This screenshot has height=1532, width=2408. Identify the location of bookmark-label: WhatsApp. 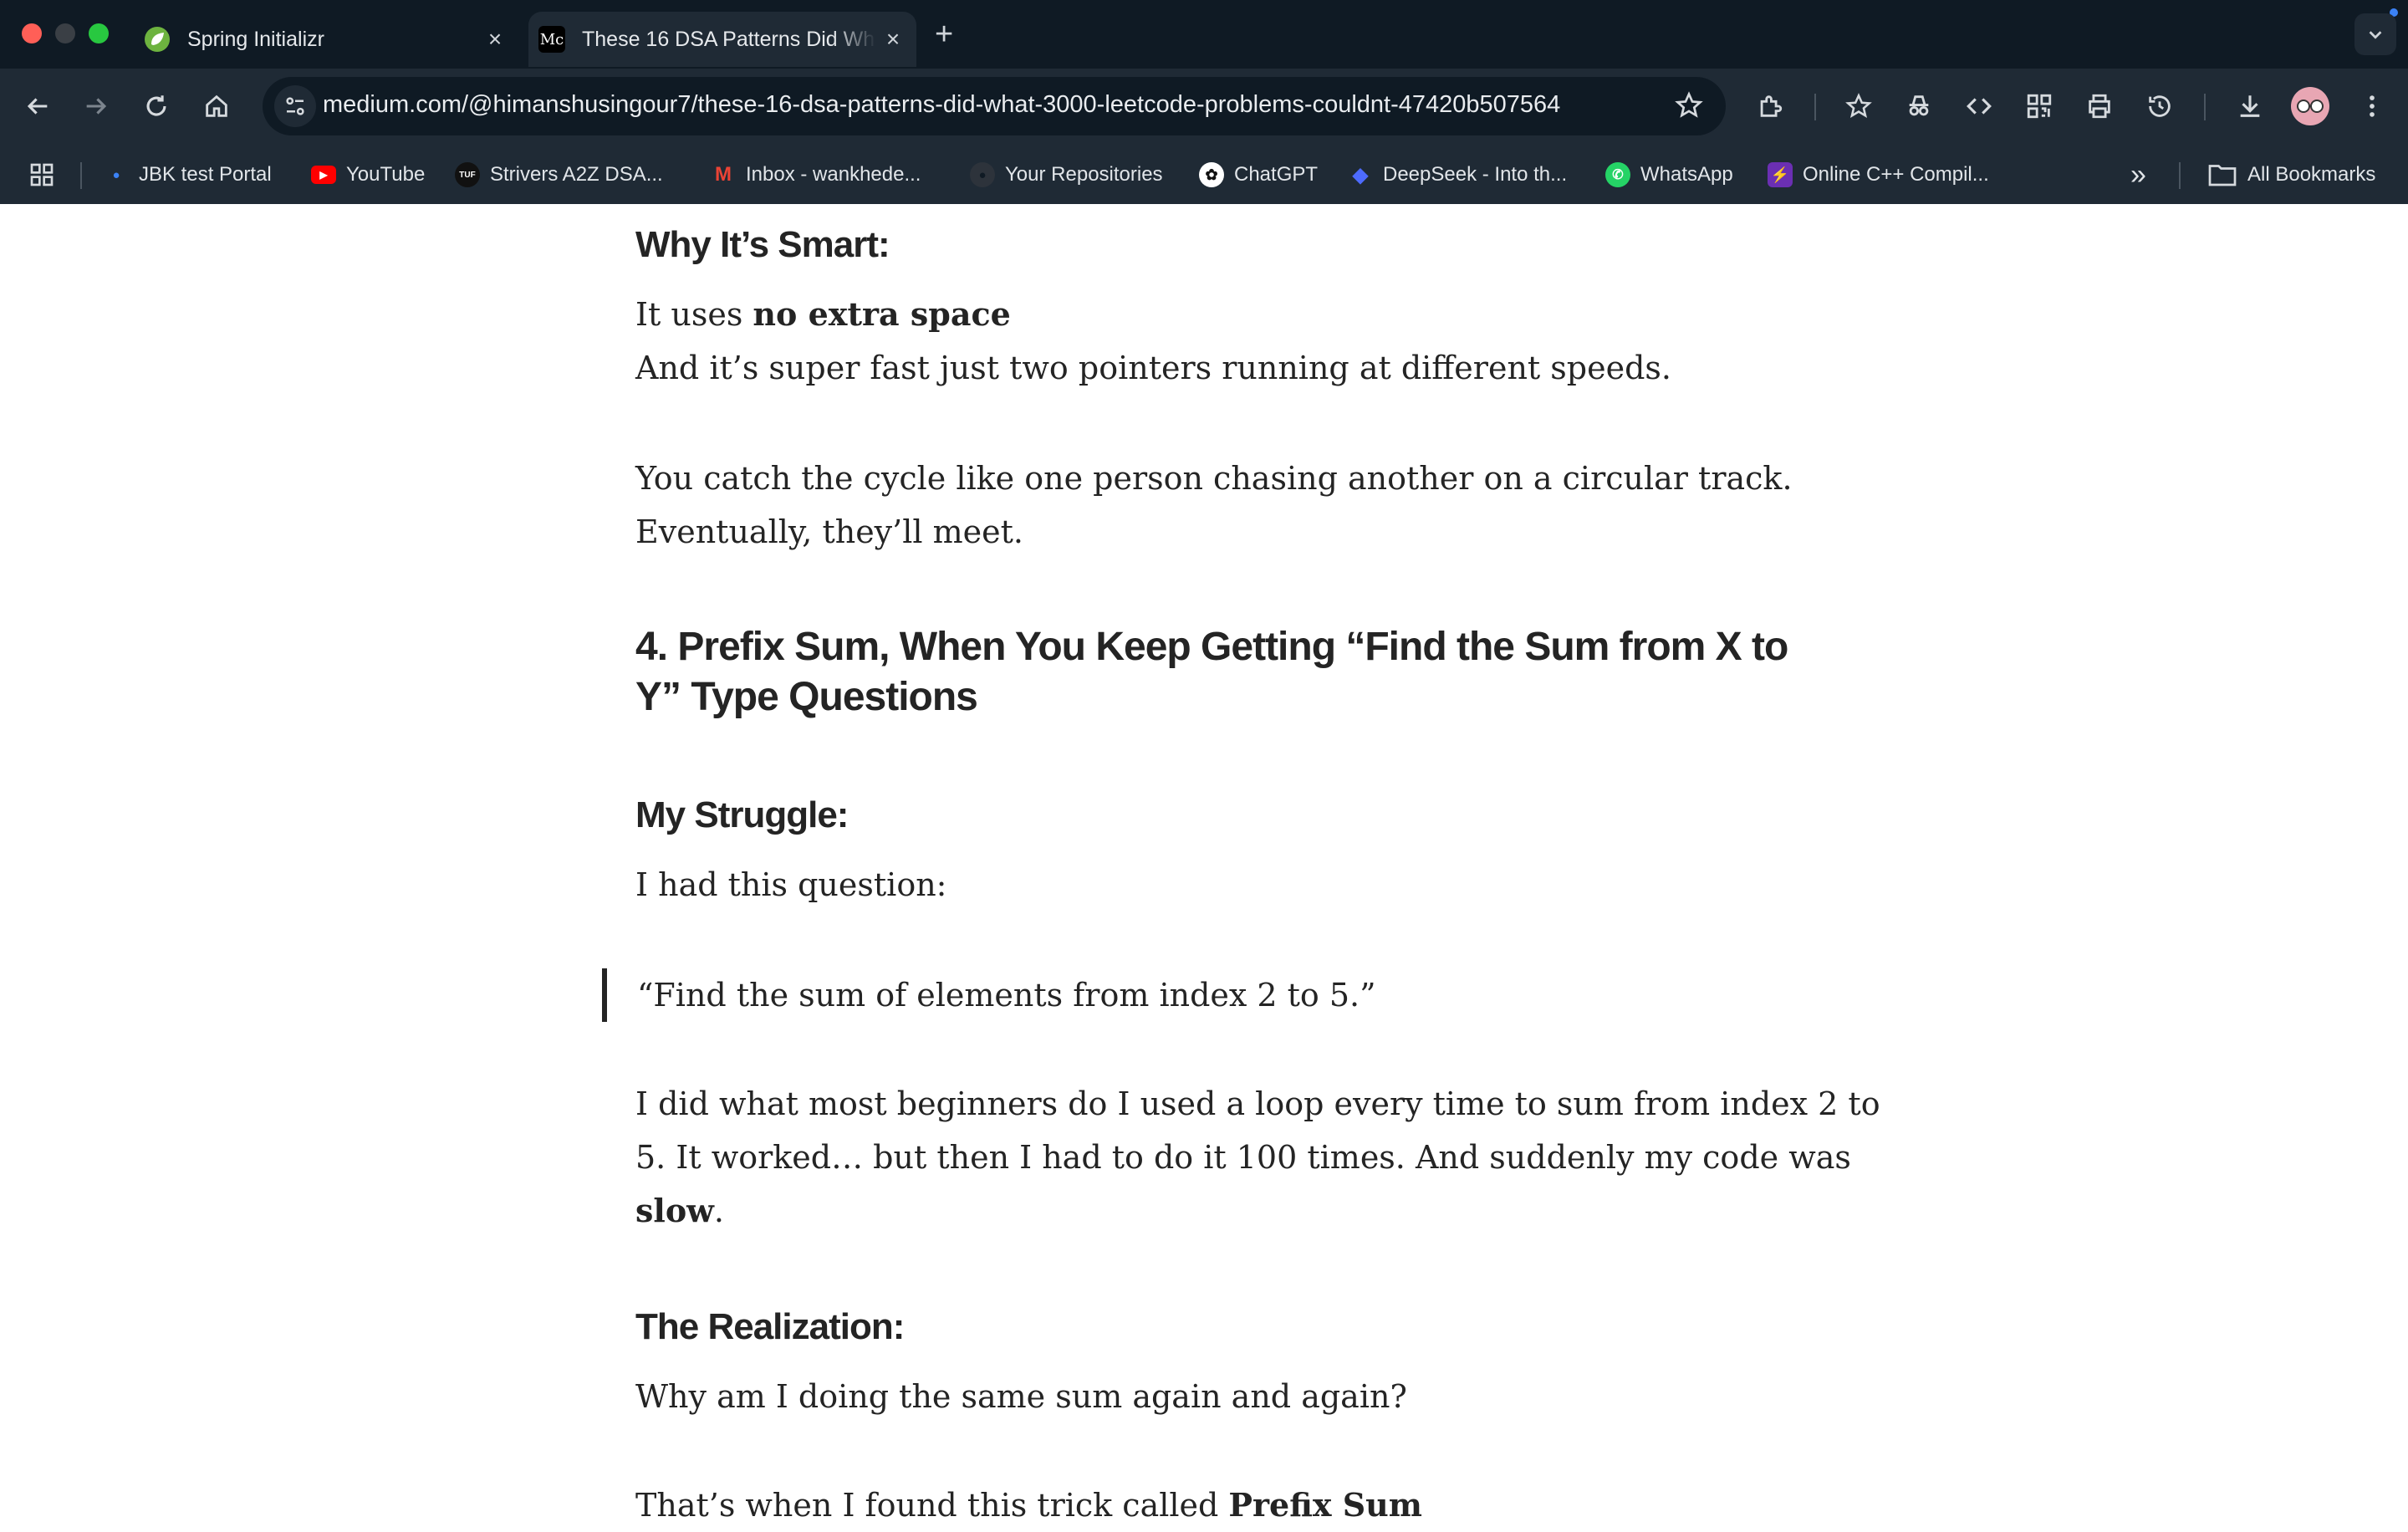
(1687, 174).